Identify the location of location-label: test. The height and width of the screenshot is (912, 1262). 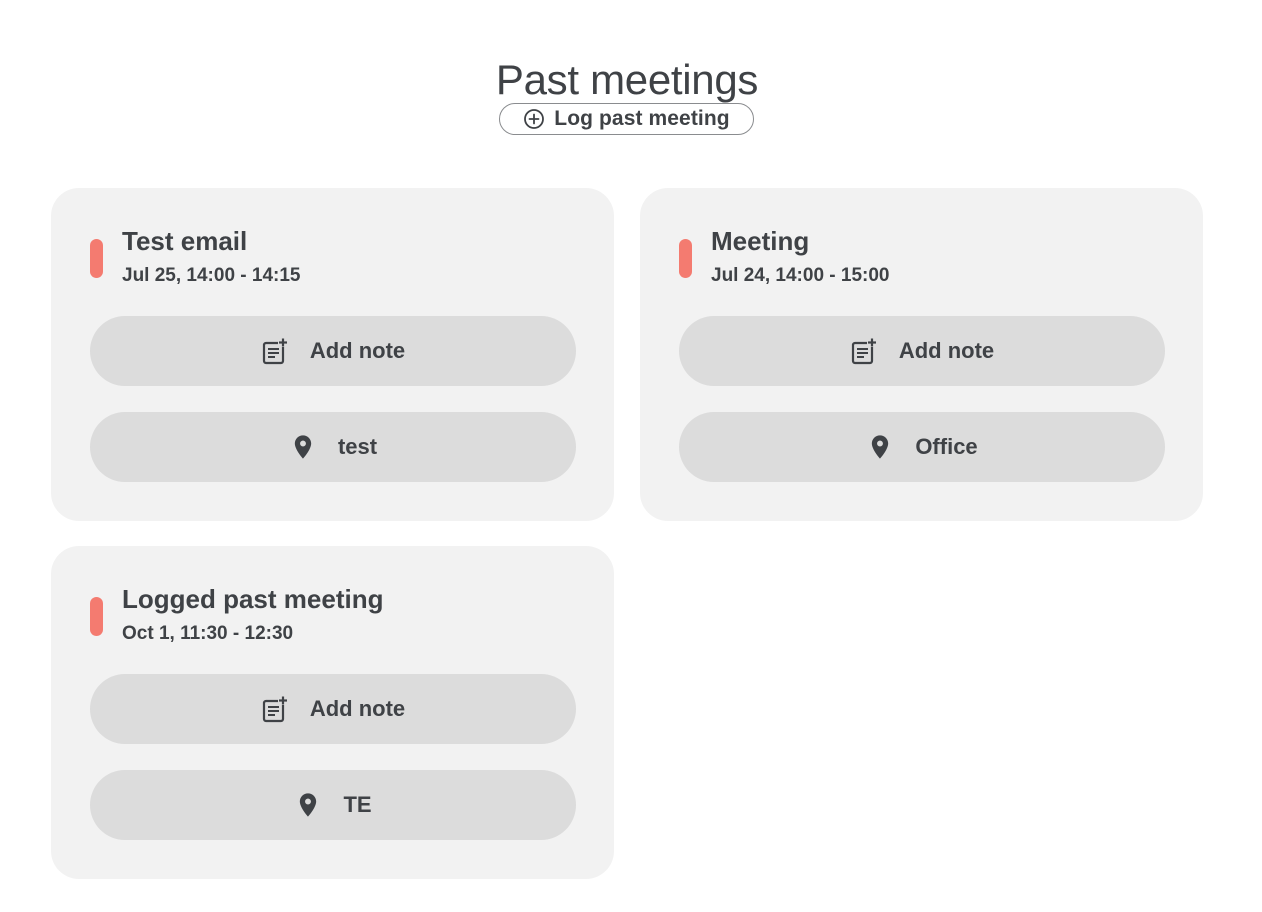
(357, 446).